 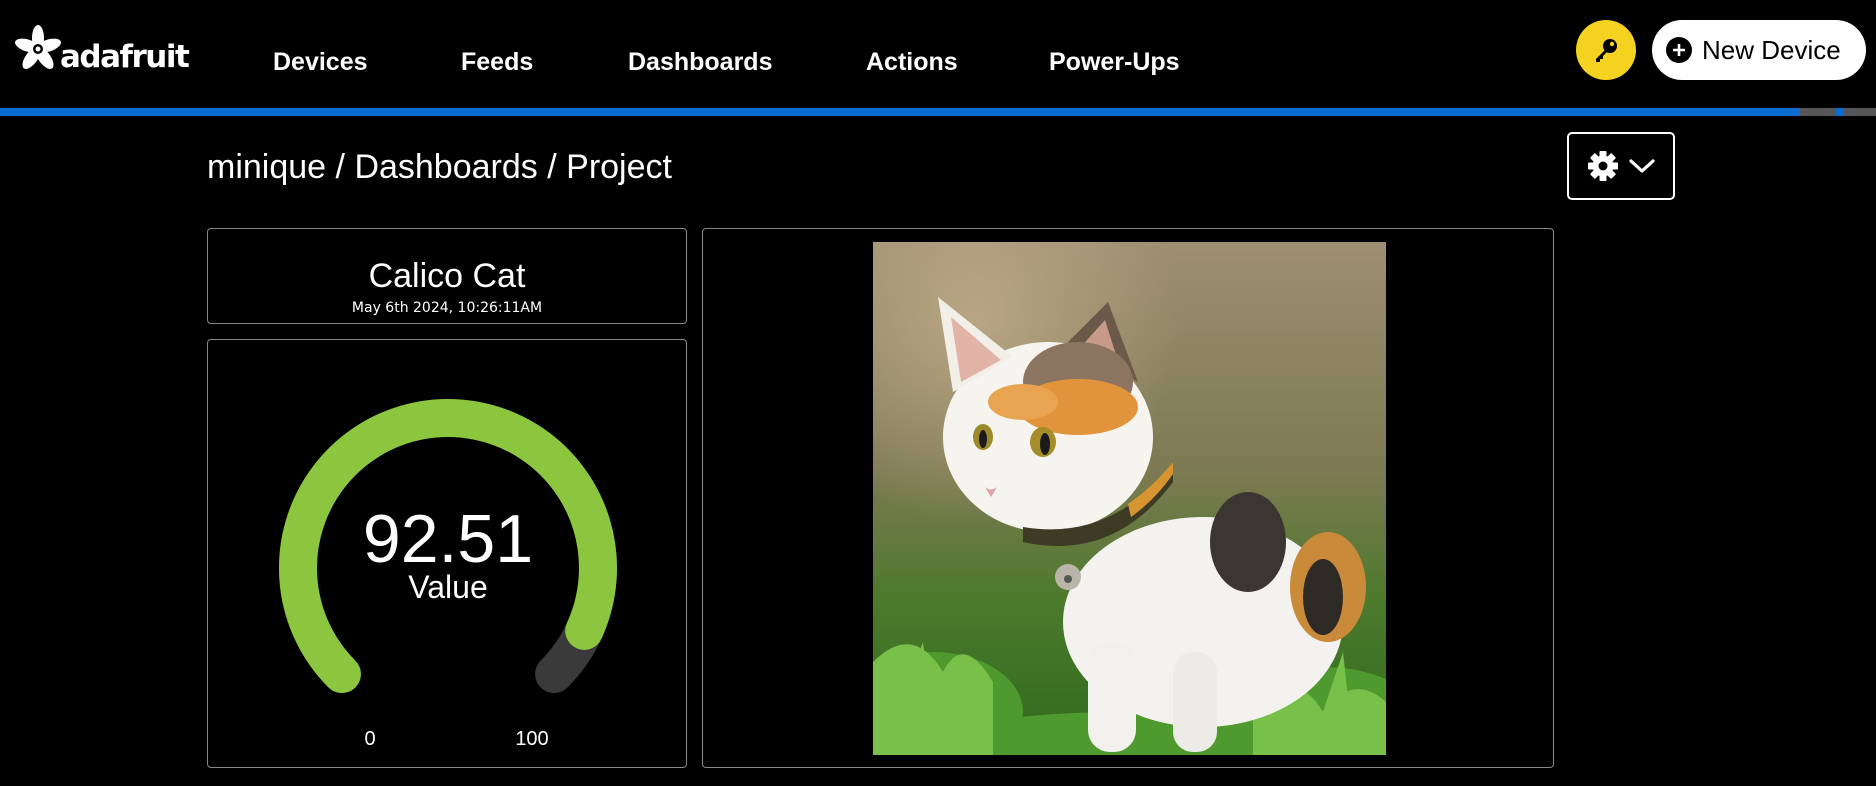 What do you see at coordinates (1771, 49) in the screenshot?
I see `new-device-label: New Device` at bounding box center [1771, 49].